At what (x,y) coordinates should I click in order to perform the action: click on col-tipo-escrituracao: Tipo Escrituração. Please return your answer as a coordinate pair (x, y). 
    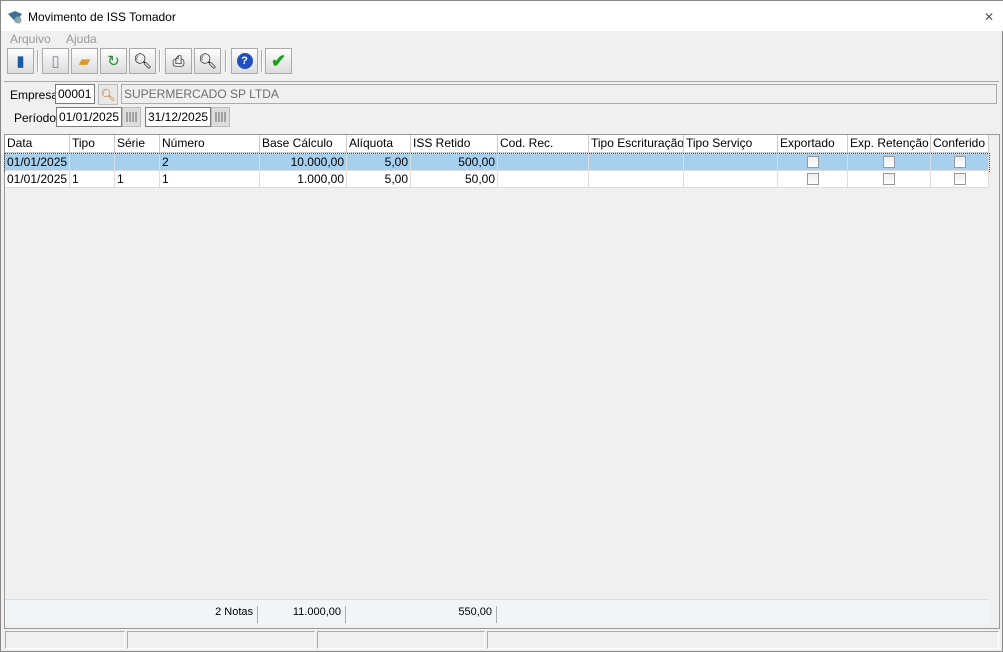
    Looking at the image, I should click on (636, 144).